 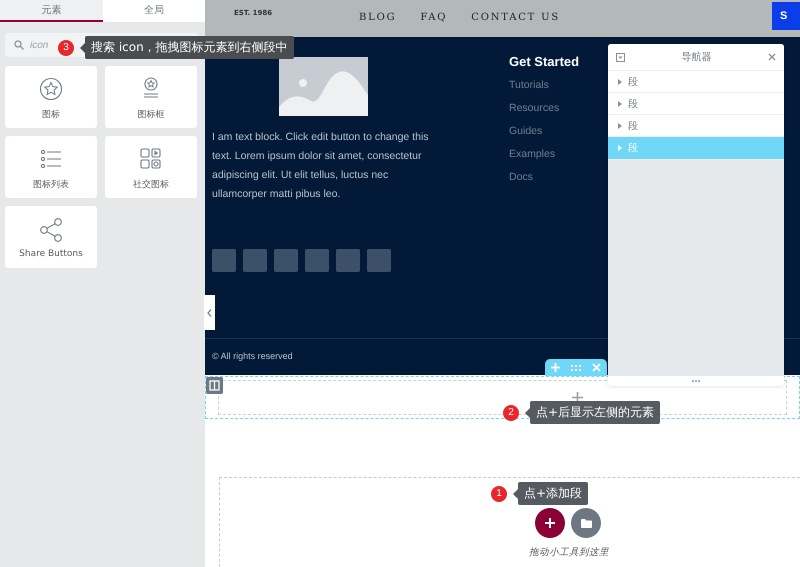 I want to click on copyright: © All rights reserved, so click(x=253, y=356).